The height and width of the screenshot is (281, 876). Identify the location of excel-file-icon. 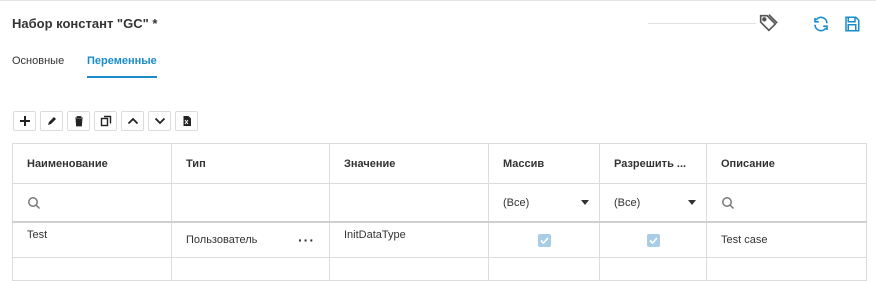
(187, 121).